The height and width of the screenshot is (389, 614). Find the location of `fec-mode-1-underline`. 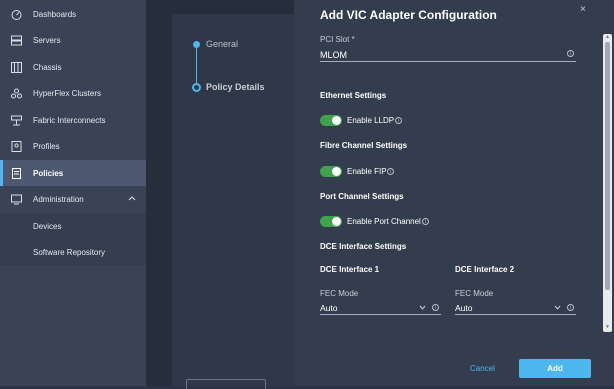

fec-mode-1-underline is located at coordinates (380, 314).